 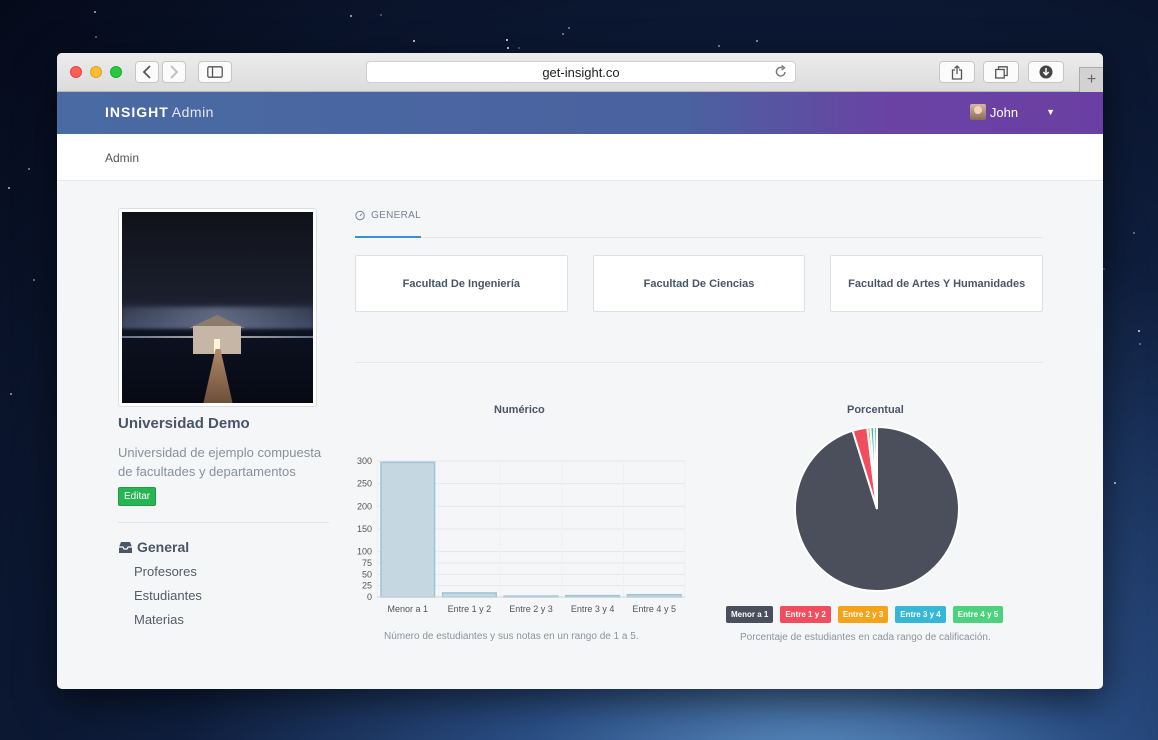 I want to click on boathouse-image, so click(x=217, y=307).